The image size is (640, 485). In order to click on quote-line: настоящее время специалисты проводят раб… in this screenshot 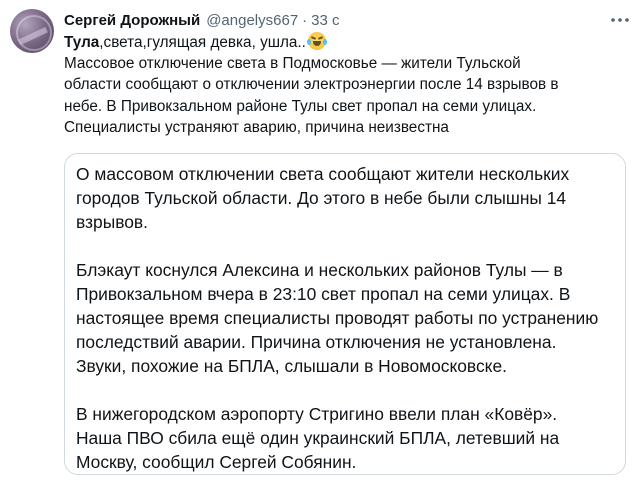, I will do `click(337, 318)`.